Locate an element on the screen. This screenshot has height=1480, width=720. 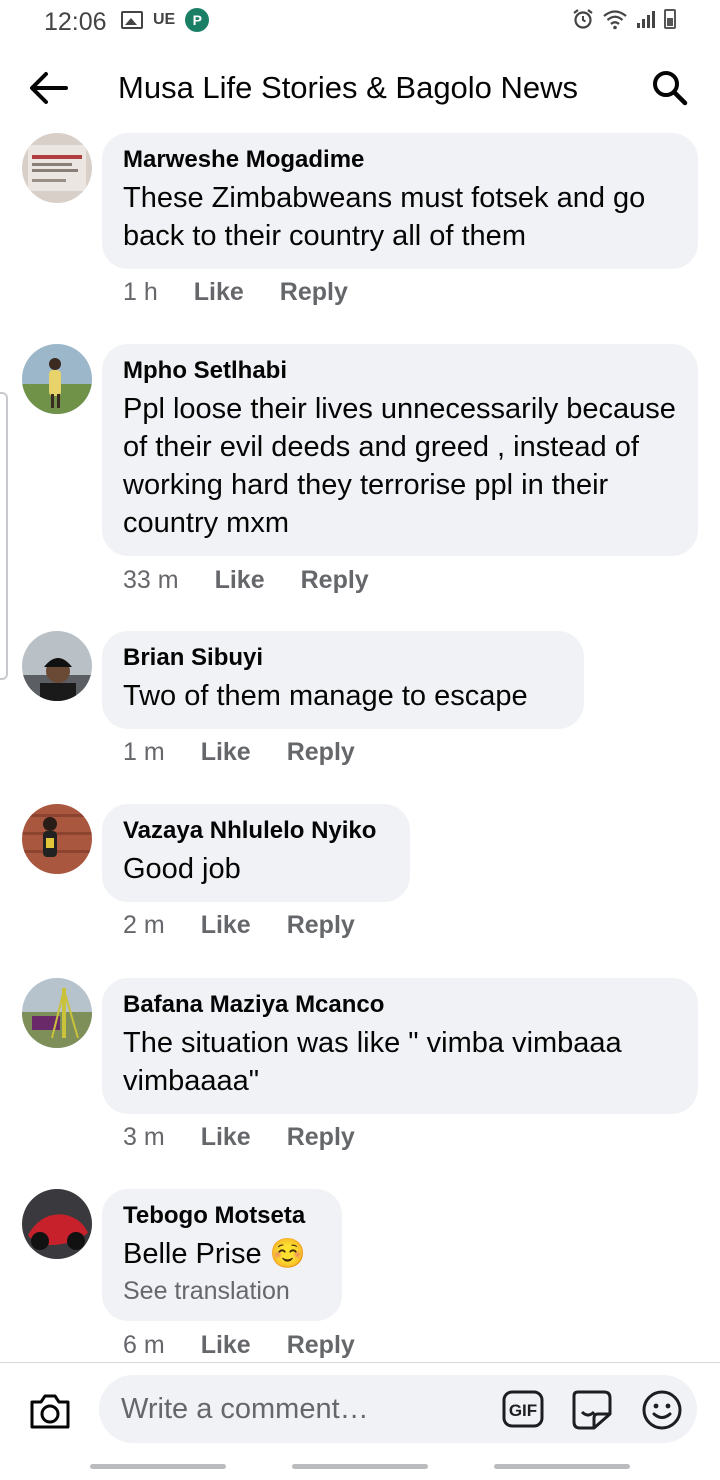
nav-home is located at coordinates (360, 1466).